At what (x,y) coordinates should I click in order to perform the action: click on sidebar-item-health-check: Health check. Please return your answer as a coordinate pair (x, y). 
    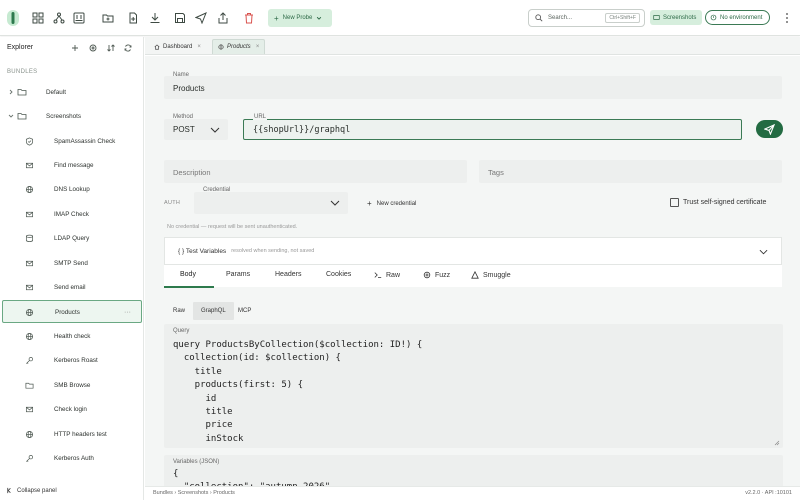
    Looking at the image, I should click on (71, 336).